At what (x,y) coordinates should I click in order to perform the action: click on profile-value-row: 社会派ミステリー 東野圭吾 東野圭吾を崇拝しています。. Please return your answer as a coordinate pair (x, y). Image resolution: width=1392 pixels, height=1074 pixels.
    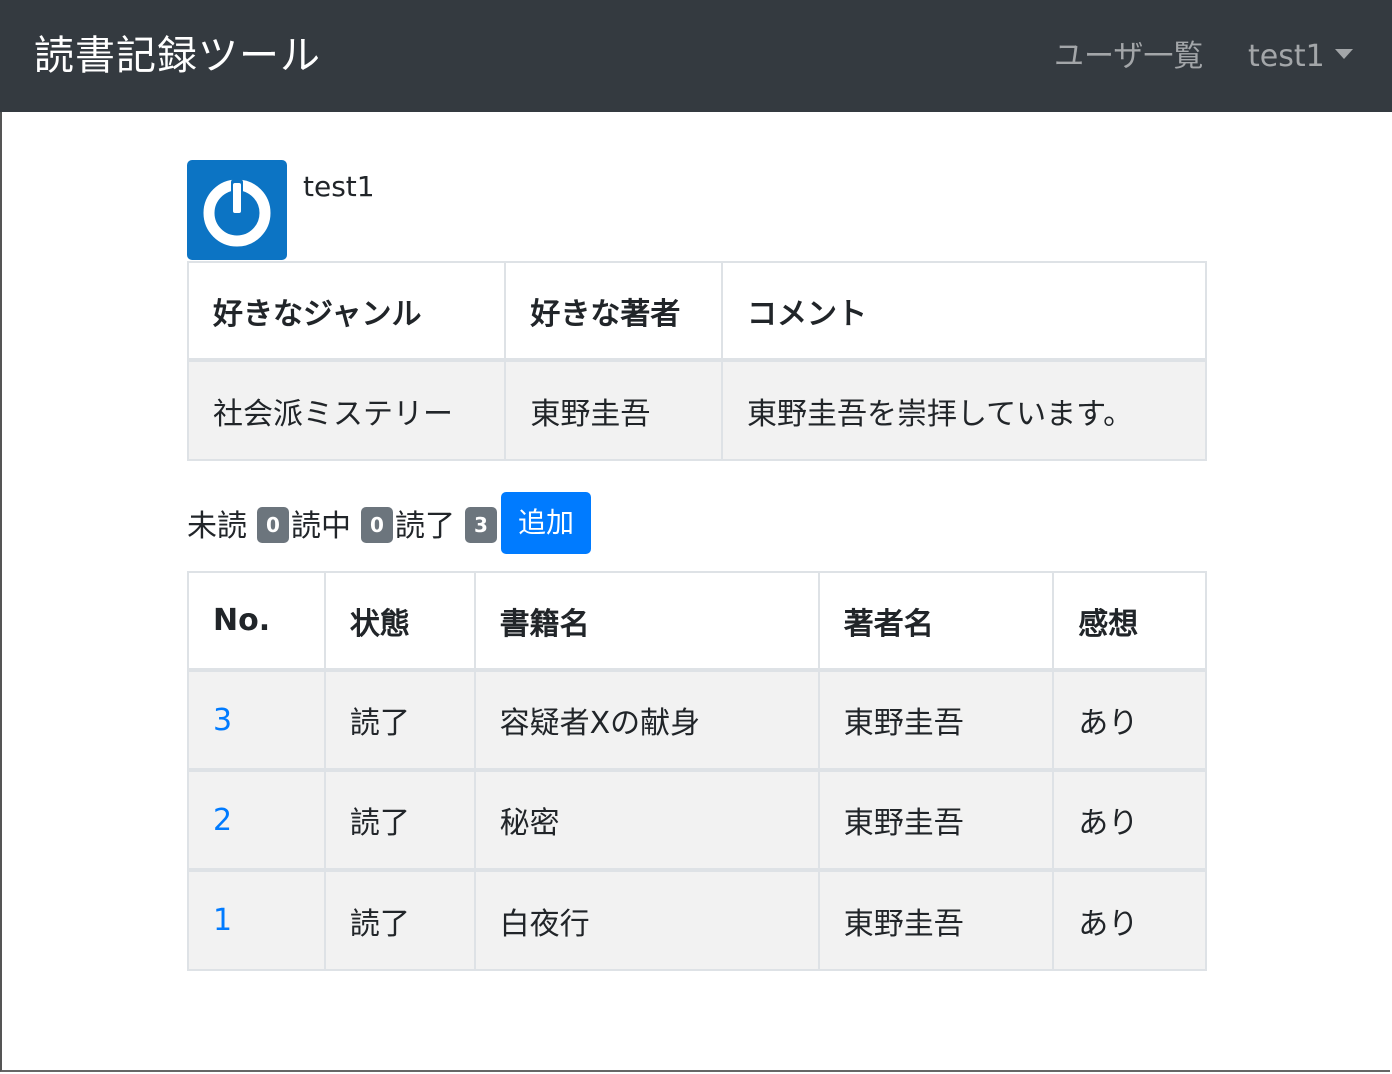
    Looking at the image, I should click on (697, 410).